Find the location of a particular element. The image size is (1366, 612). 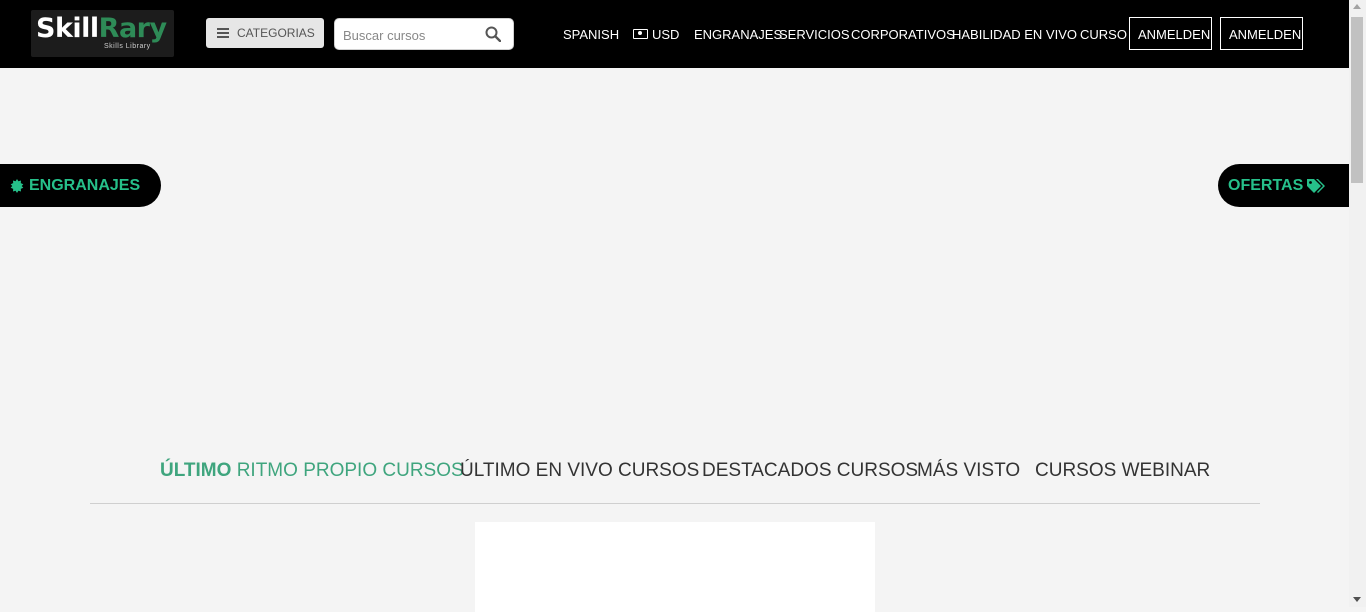

categories-button: CATEGORIAS is located at coordinates (265, 33).